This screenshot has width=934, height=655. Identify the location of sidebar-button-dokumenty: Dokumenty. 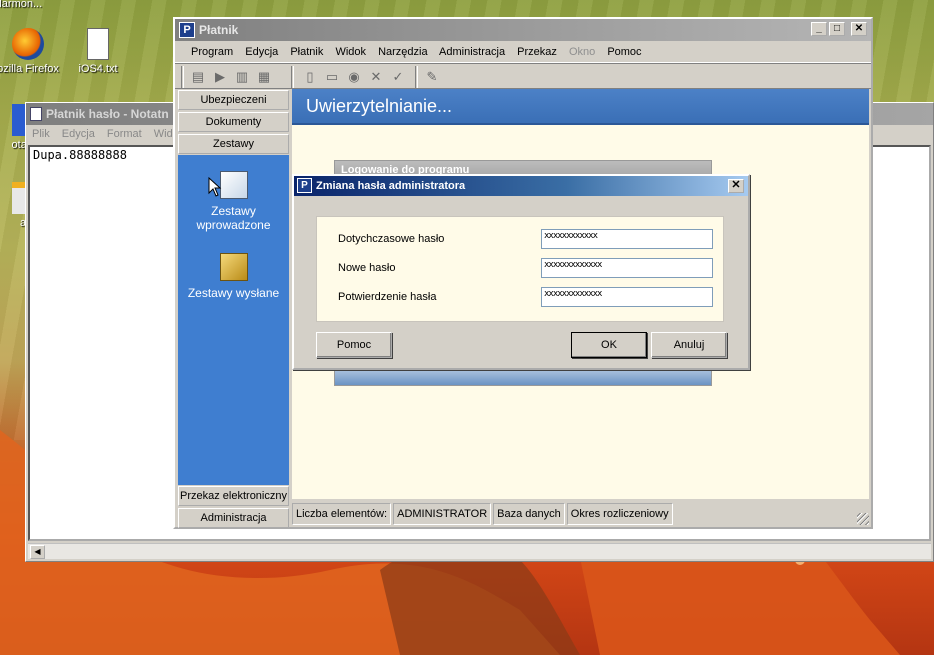
(233, 122).